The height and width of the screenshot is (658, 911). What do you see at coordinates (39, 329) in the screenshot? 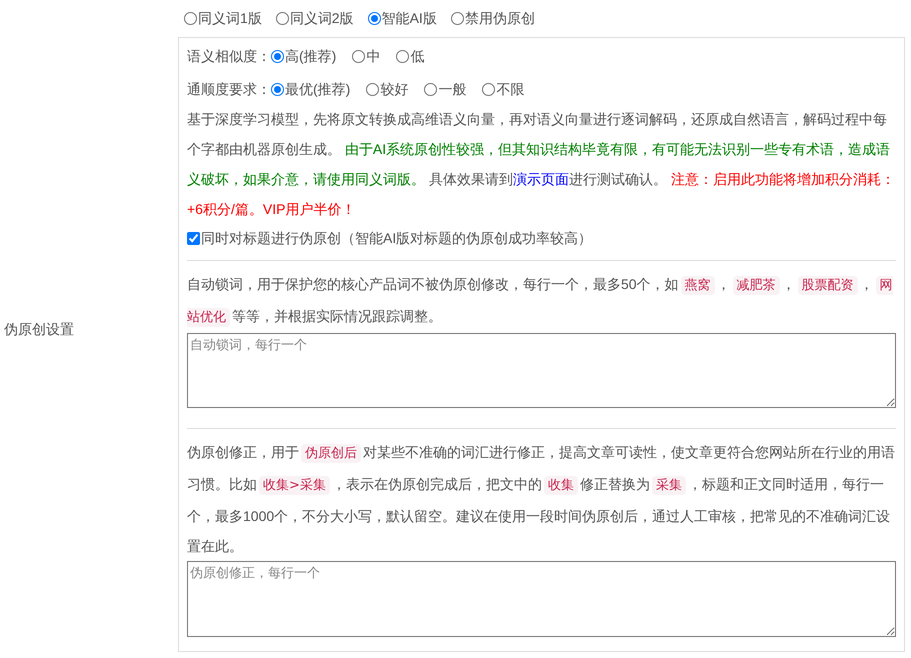
I see `section-label: 伪原创设置` at bounding box center [39, 329].